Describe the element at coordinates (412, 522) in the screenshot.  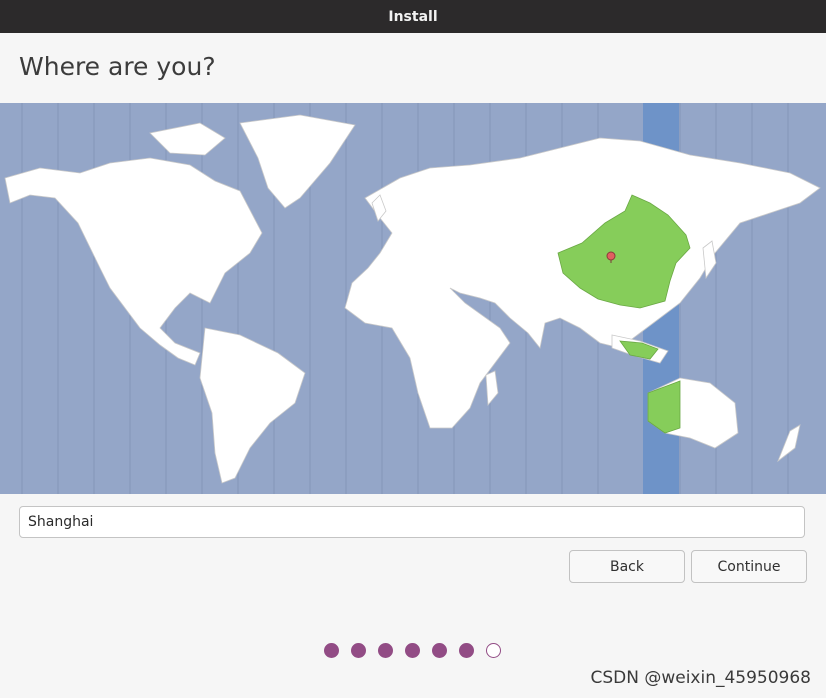
I see `location-input` at that location.